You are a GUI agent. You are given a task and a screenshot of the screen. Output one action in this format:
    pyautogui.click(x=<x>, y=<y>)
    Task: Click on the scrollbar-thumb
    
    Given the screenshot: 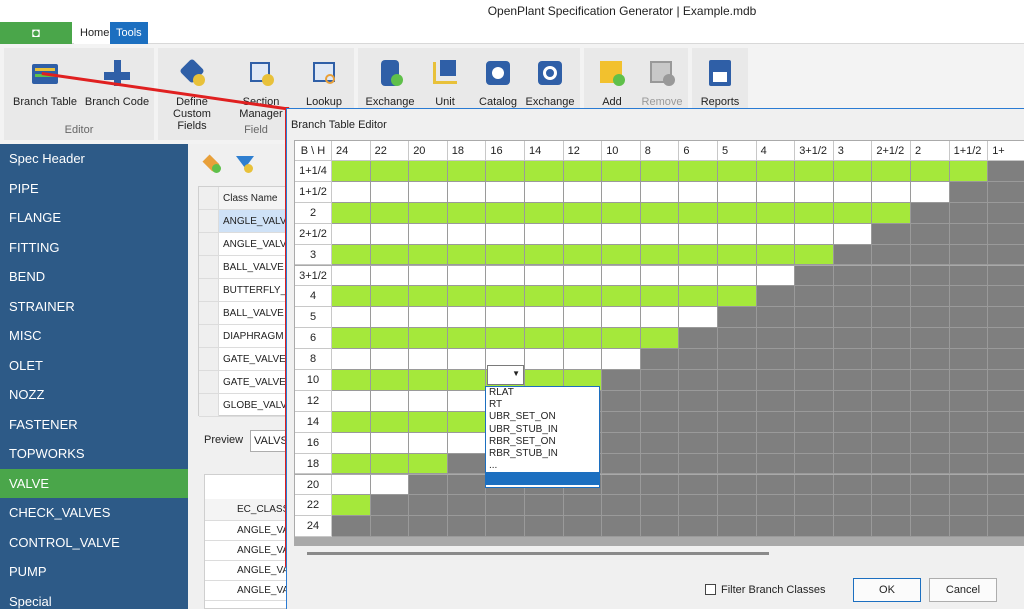 What is the action you would take?
    pyautogui.click(x=538, y=553)
    